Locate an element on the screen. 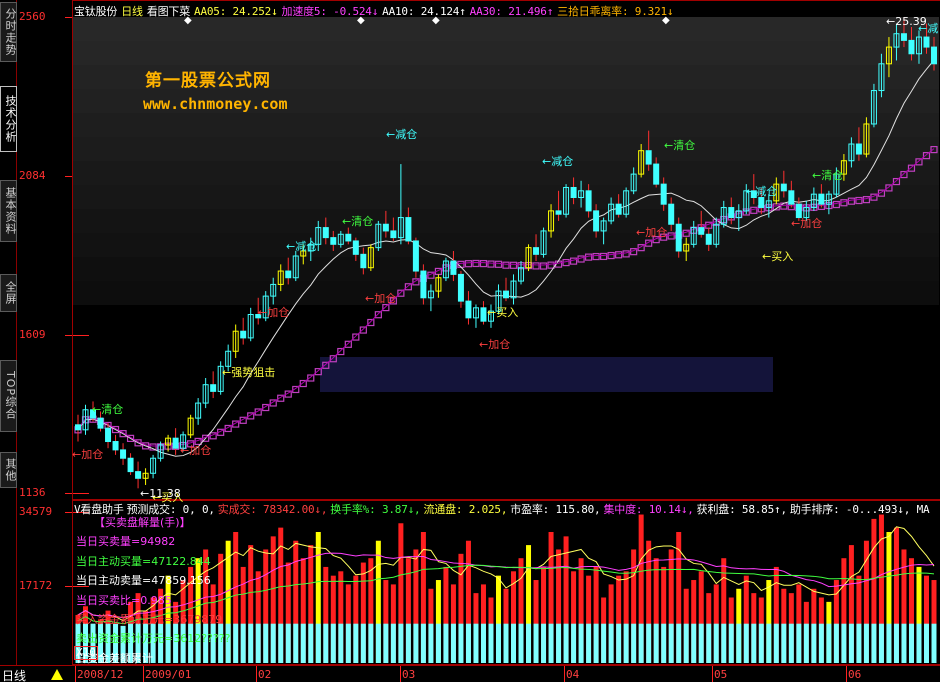 This screenshot has width=940, height=682. price-tick-label: 2084 is located at coordinates (32, 175).